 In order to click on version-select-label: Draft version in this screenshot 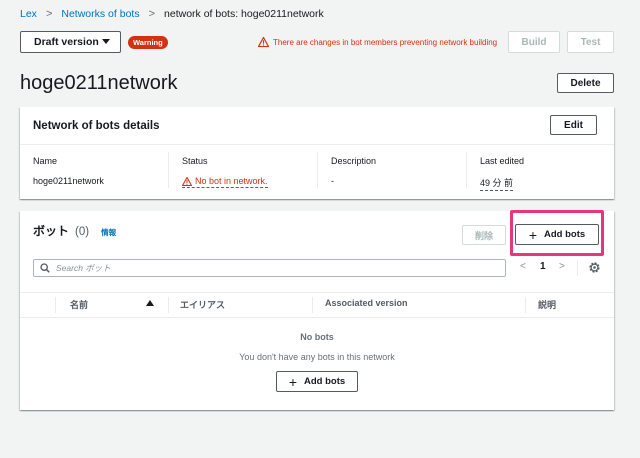, I will do `click(66, 42)`.